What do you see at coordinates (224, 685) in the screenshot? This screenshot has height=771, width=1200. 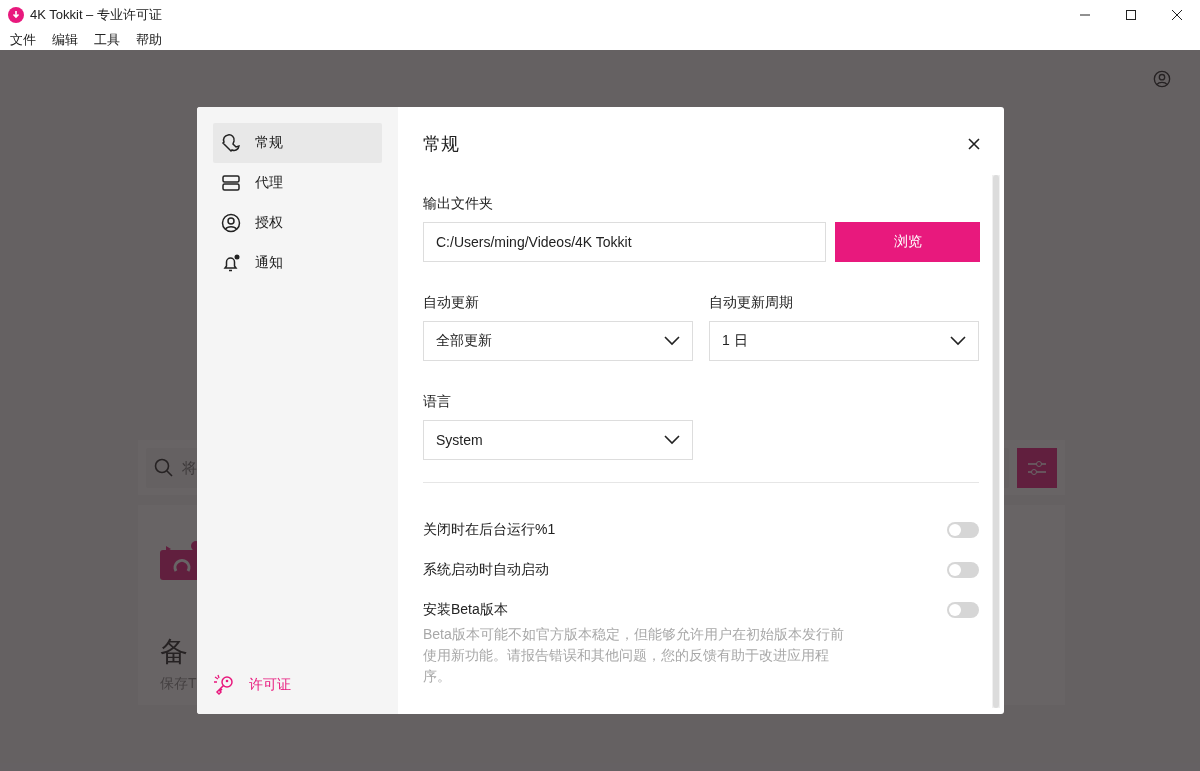 I see `key-icon` at bounding box center [224, 685].